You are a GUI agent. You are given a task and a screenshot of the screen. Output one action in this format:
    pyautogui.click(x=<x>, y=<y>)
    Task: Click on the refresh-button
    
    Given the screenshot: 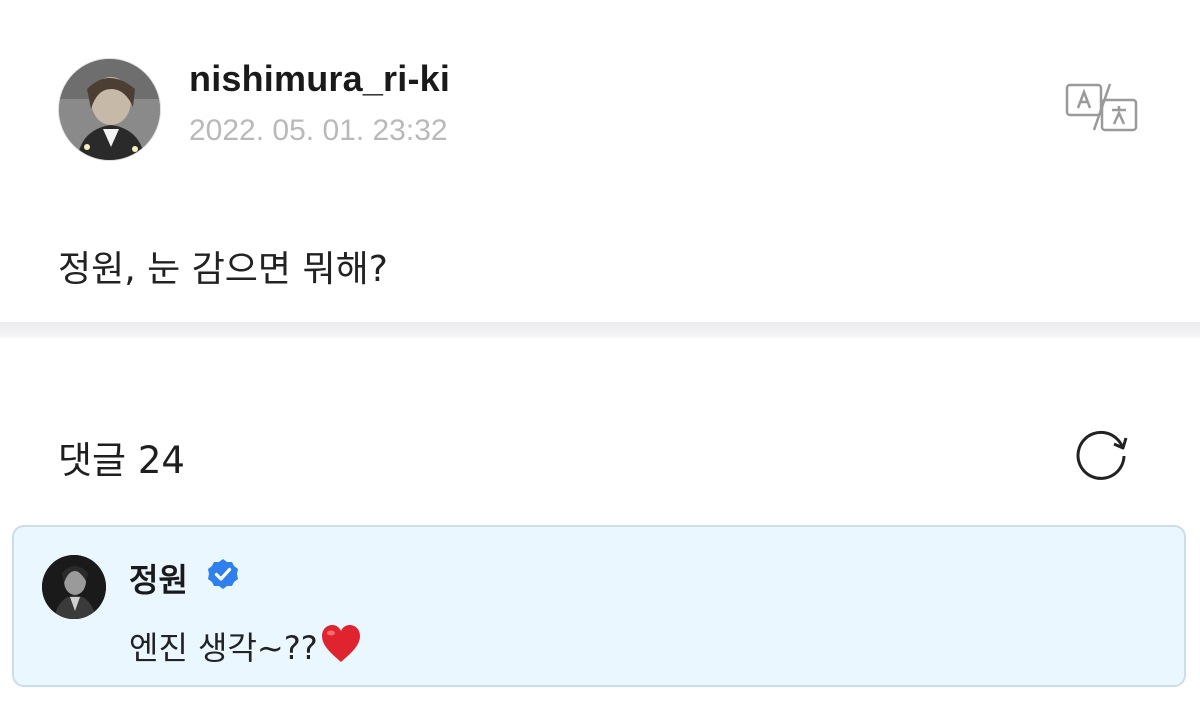 What is the action you would take?
    pyautogui.click(x=1102, y=452)
    